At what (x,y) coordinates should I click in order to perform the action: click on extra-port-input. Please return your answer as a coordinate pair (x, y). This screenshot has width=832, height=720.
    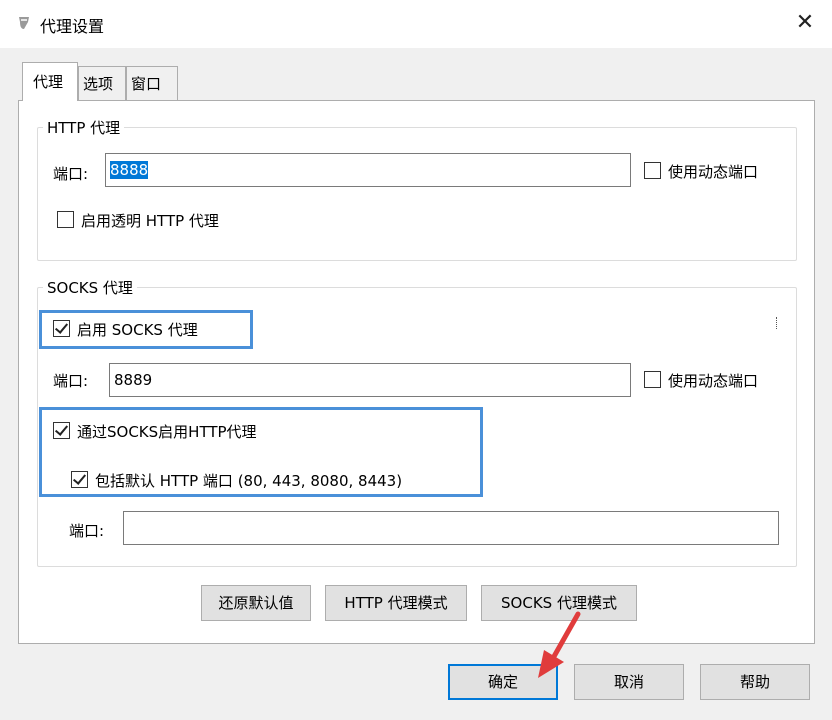
    Looking at the image, I should click on (451, 528).